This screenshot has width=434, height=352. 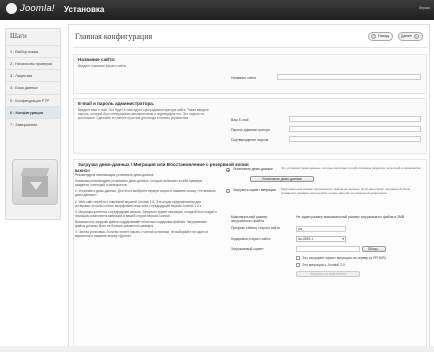 I want to click on upload-execute-button: Загрузить и выполнить, so click(x=328, y=274).